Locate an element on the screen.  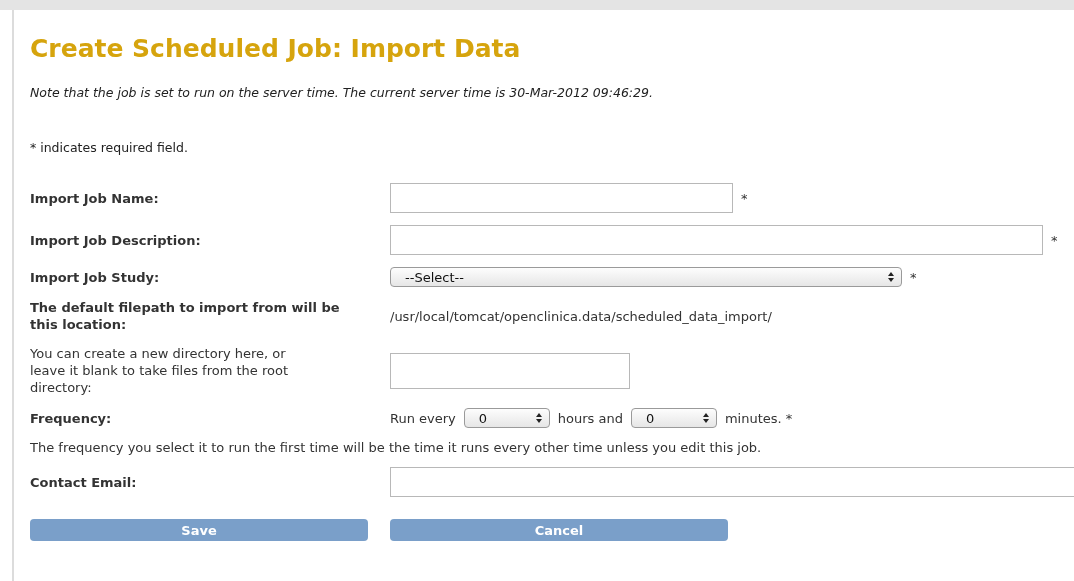
field-label: Import Job Name: is located at coordinates (95, 198).